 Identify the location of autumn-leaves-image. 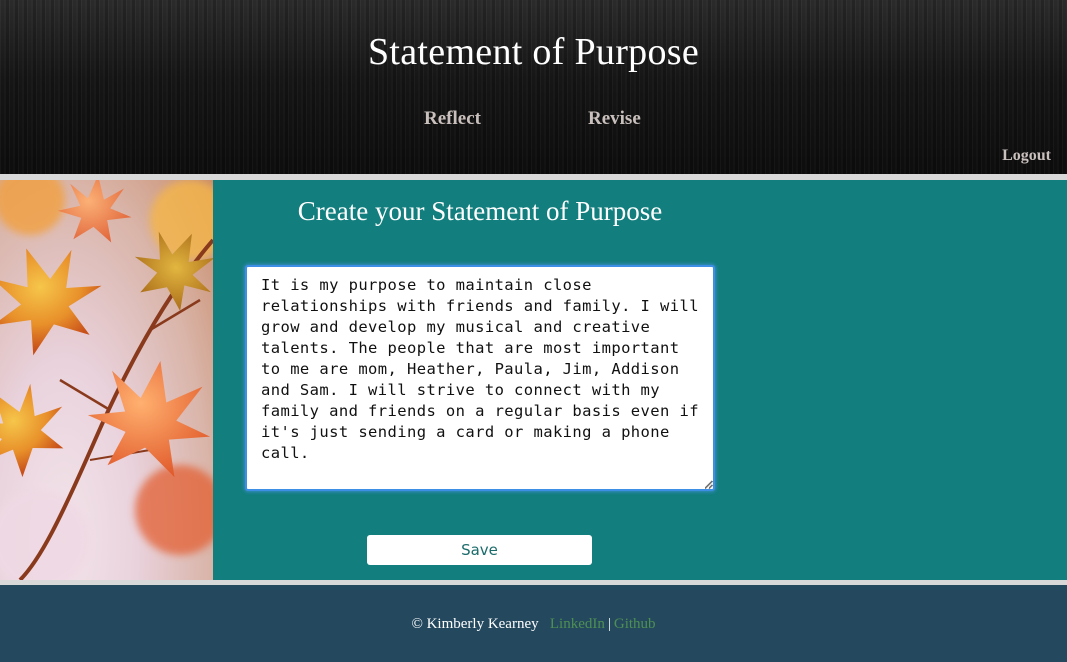
(106, 380).